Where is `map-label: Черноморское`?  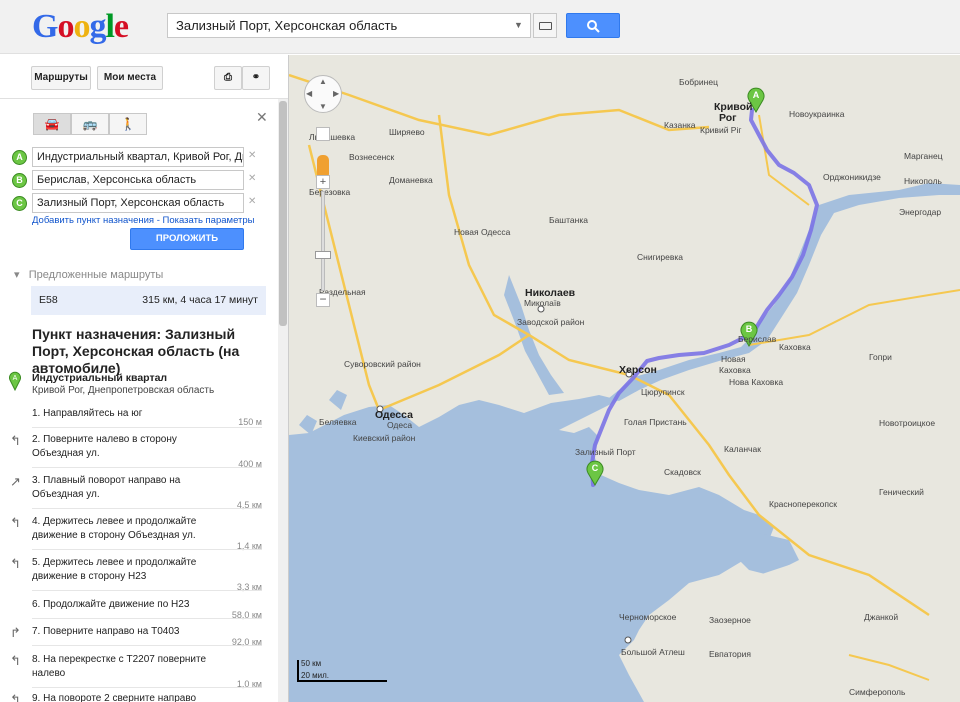 map-label: Черноморское is located at coordinates (648, 617).